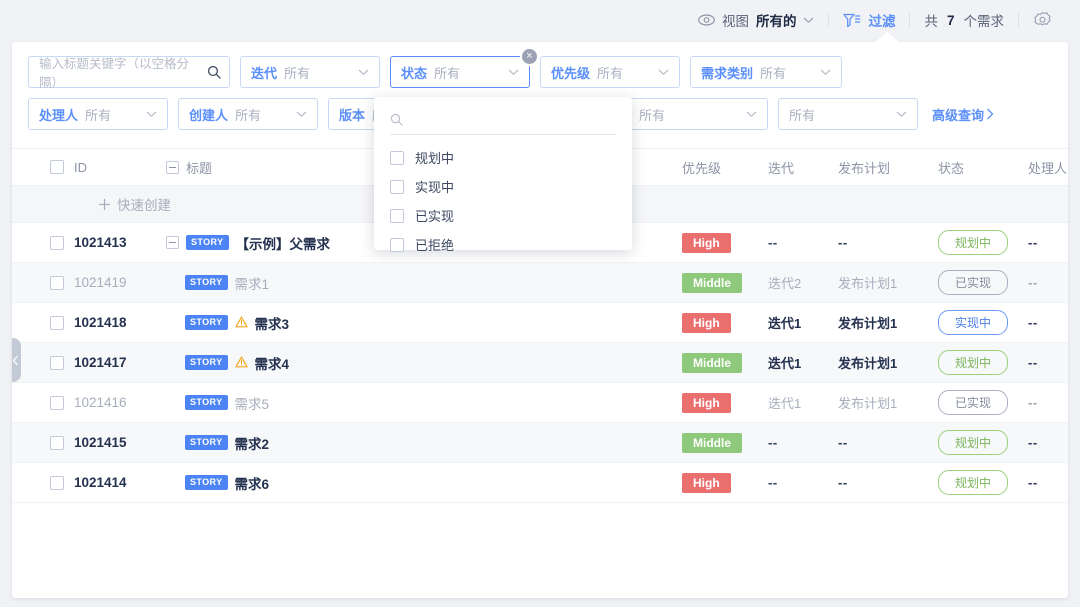 Image resolution: width=1080 pixels, height=607 pixels. Describe the element at coordinates (417, 403) in the screenshot. I see `row-title-cell: STORY 需求5` at that location.